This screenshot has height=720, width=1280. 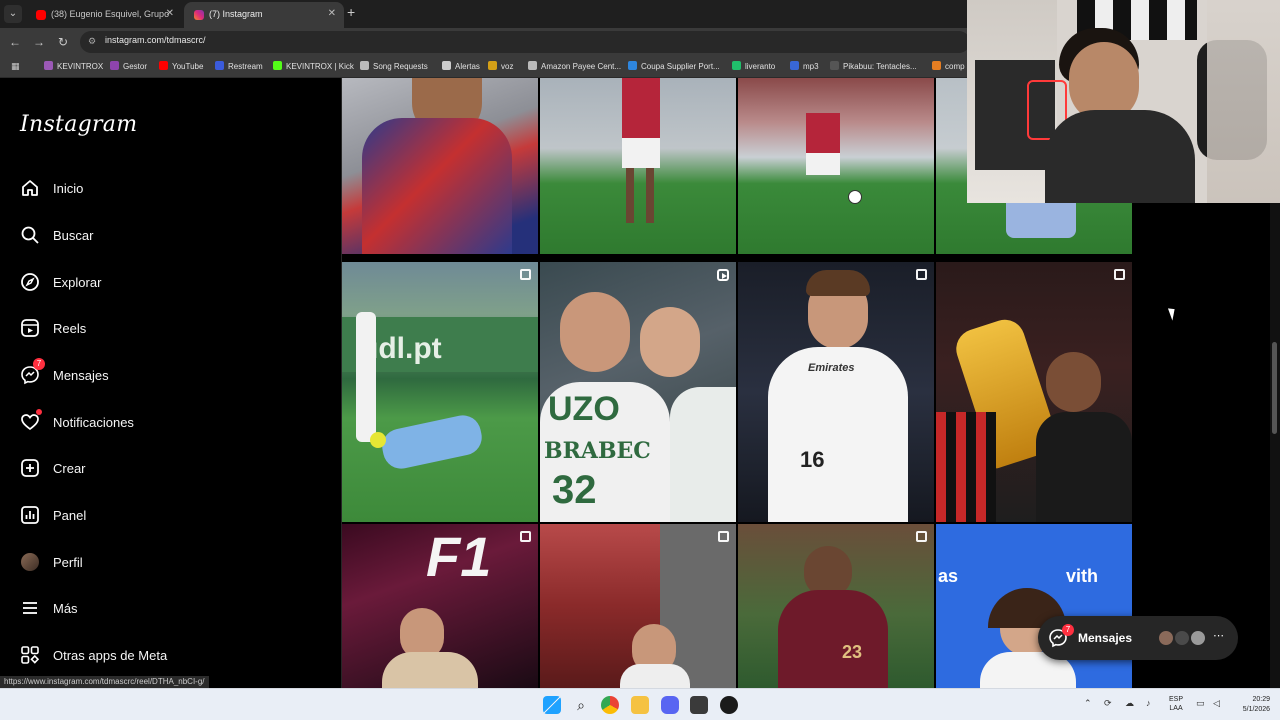 I want to click on nav-label: Otras apps de Meta, so click(x=110, y=655).